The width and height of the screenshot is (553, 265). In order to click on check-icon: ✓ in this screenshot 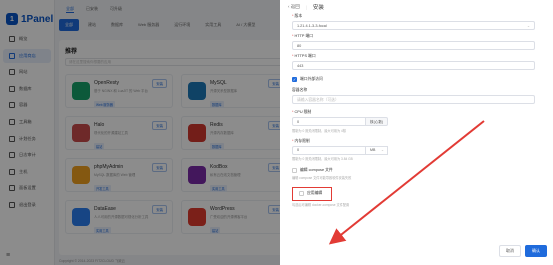, I will do `click(294, 79)`.